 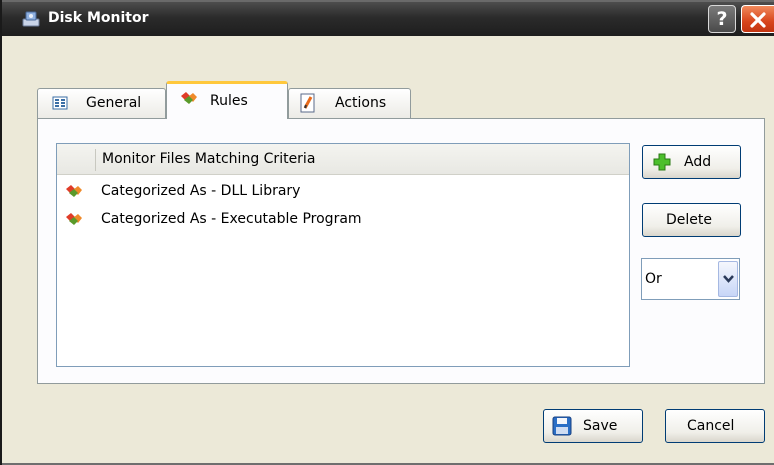 I want to click on list-item: Categorized As - DLL Library, so click(x=343, y=192).